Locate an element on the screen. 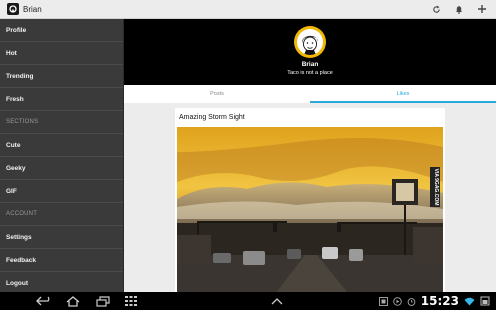 The width and height of the screenshot is (496, 310). recent-apps-icon is located at coordinates (103, 301).